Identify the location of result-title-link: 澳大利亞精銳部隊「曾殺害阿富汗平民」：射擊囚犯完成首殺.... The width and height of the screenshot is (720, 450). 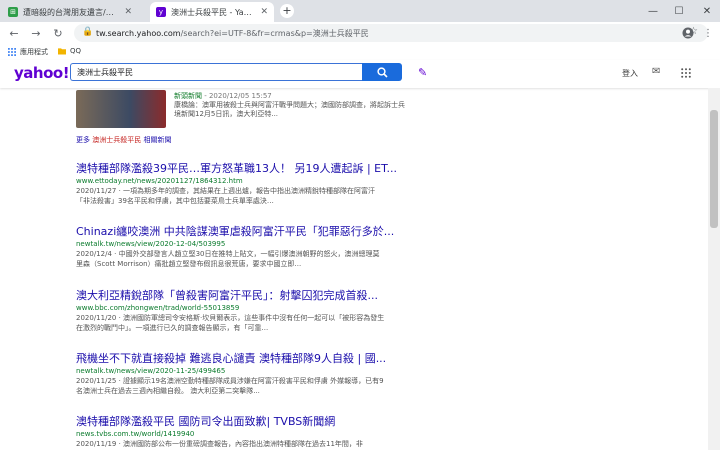
(251, 295).